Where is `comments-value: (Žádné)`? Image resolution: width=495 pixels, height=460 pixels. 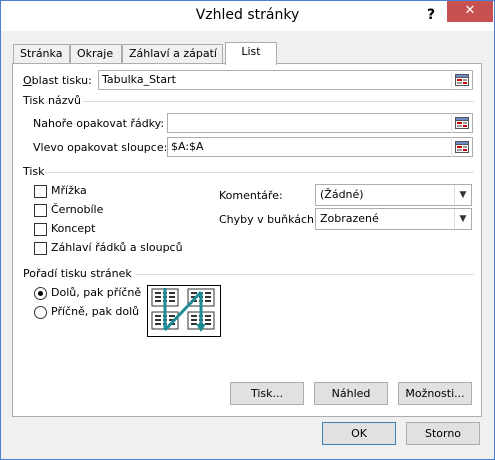
comments-value: (Žádné) is located at coordinates (342, 194).